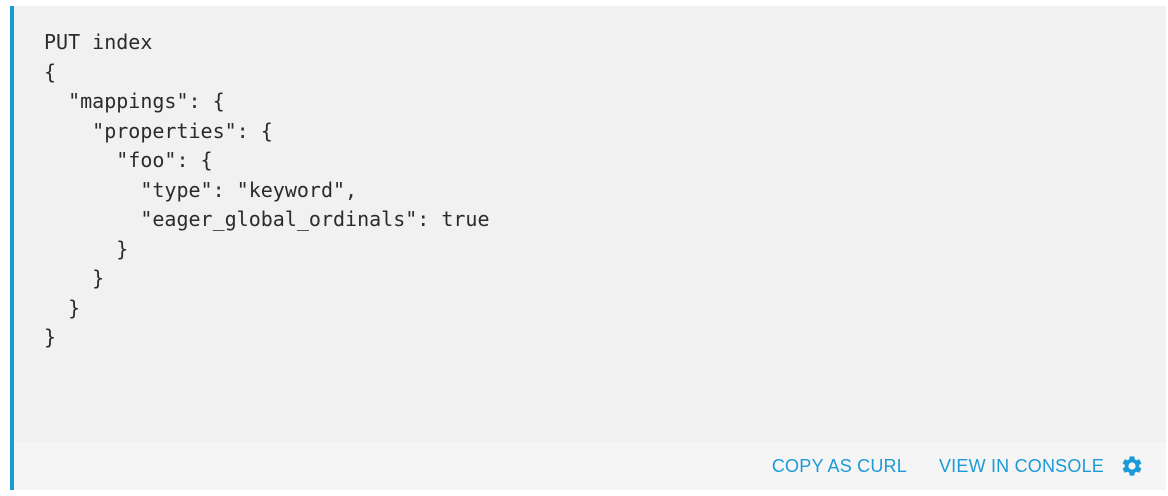 The width and height of the screenshot is (1168, 496). I want to click on view-in-console-link: VIEW IN CONSOLE, so click(1021, 466).